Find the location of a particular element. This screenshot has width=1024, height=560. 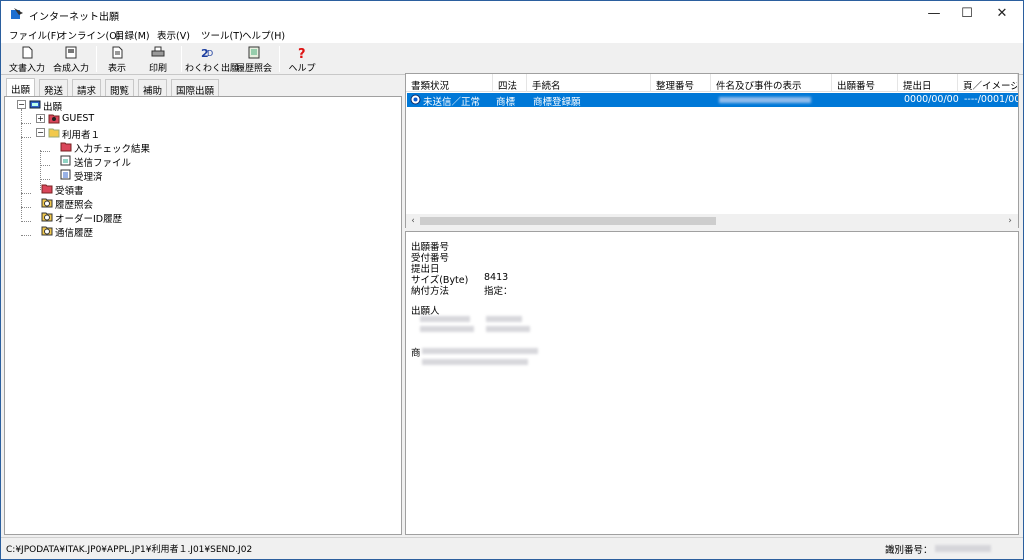

send-file-icon is located at coordinates (65, 160).